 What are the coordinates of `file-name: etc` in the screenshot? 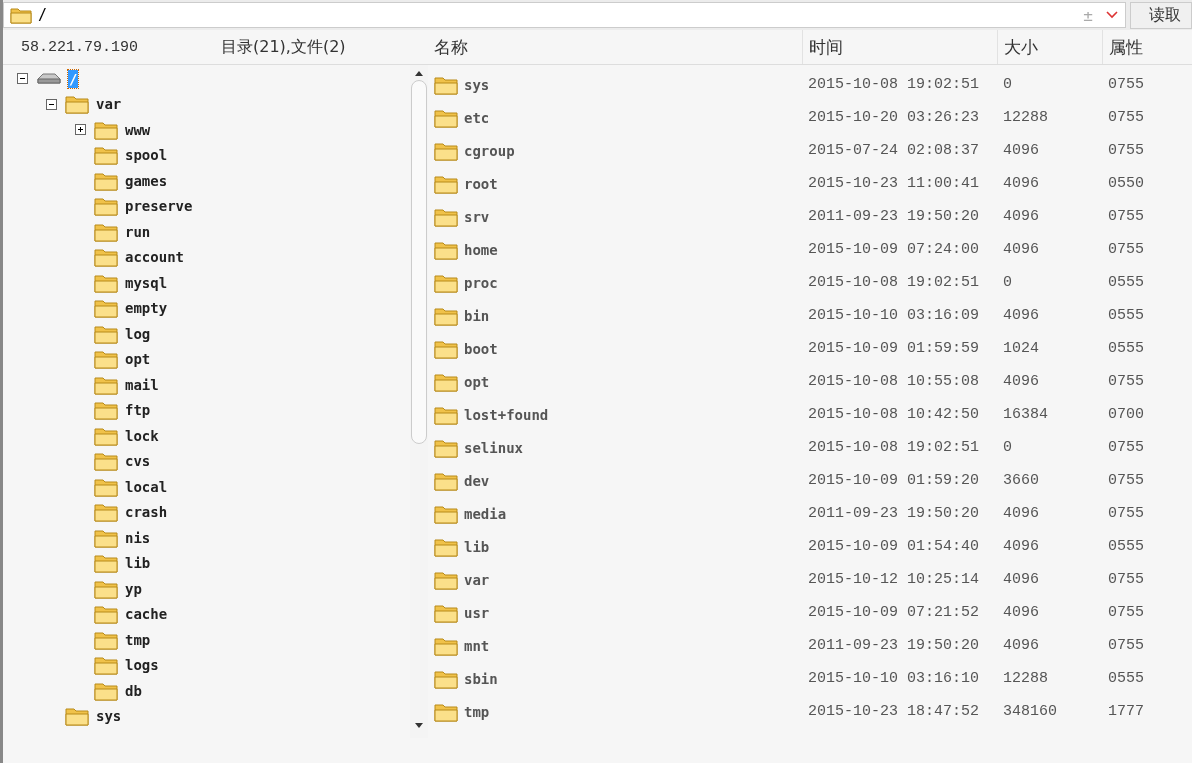 It's located at (477, 117).